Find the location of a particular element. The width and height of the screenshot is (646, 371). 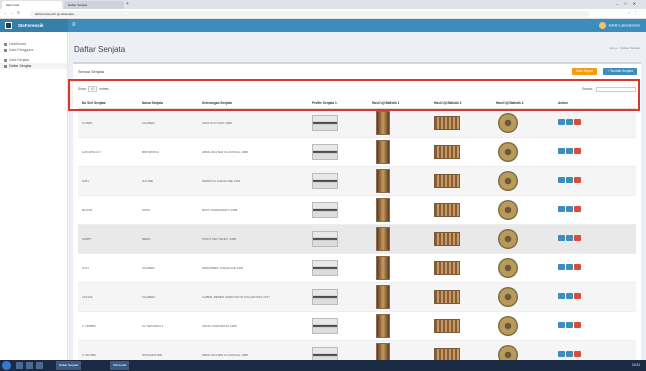

breadcrumb: Home > Daftar Senjata is located at coordinates (624, 48).